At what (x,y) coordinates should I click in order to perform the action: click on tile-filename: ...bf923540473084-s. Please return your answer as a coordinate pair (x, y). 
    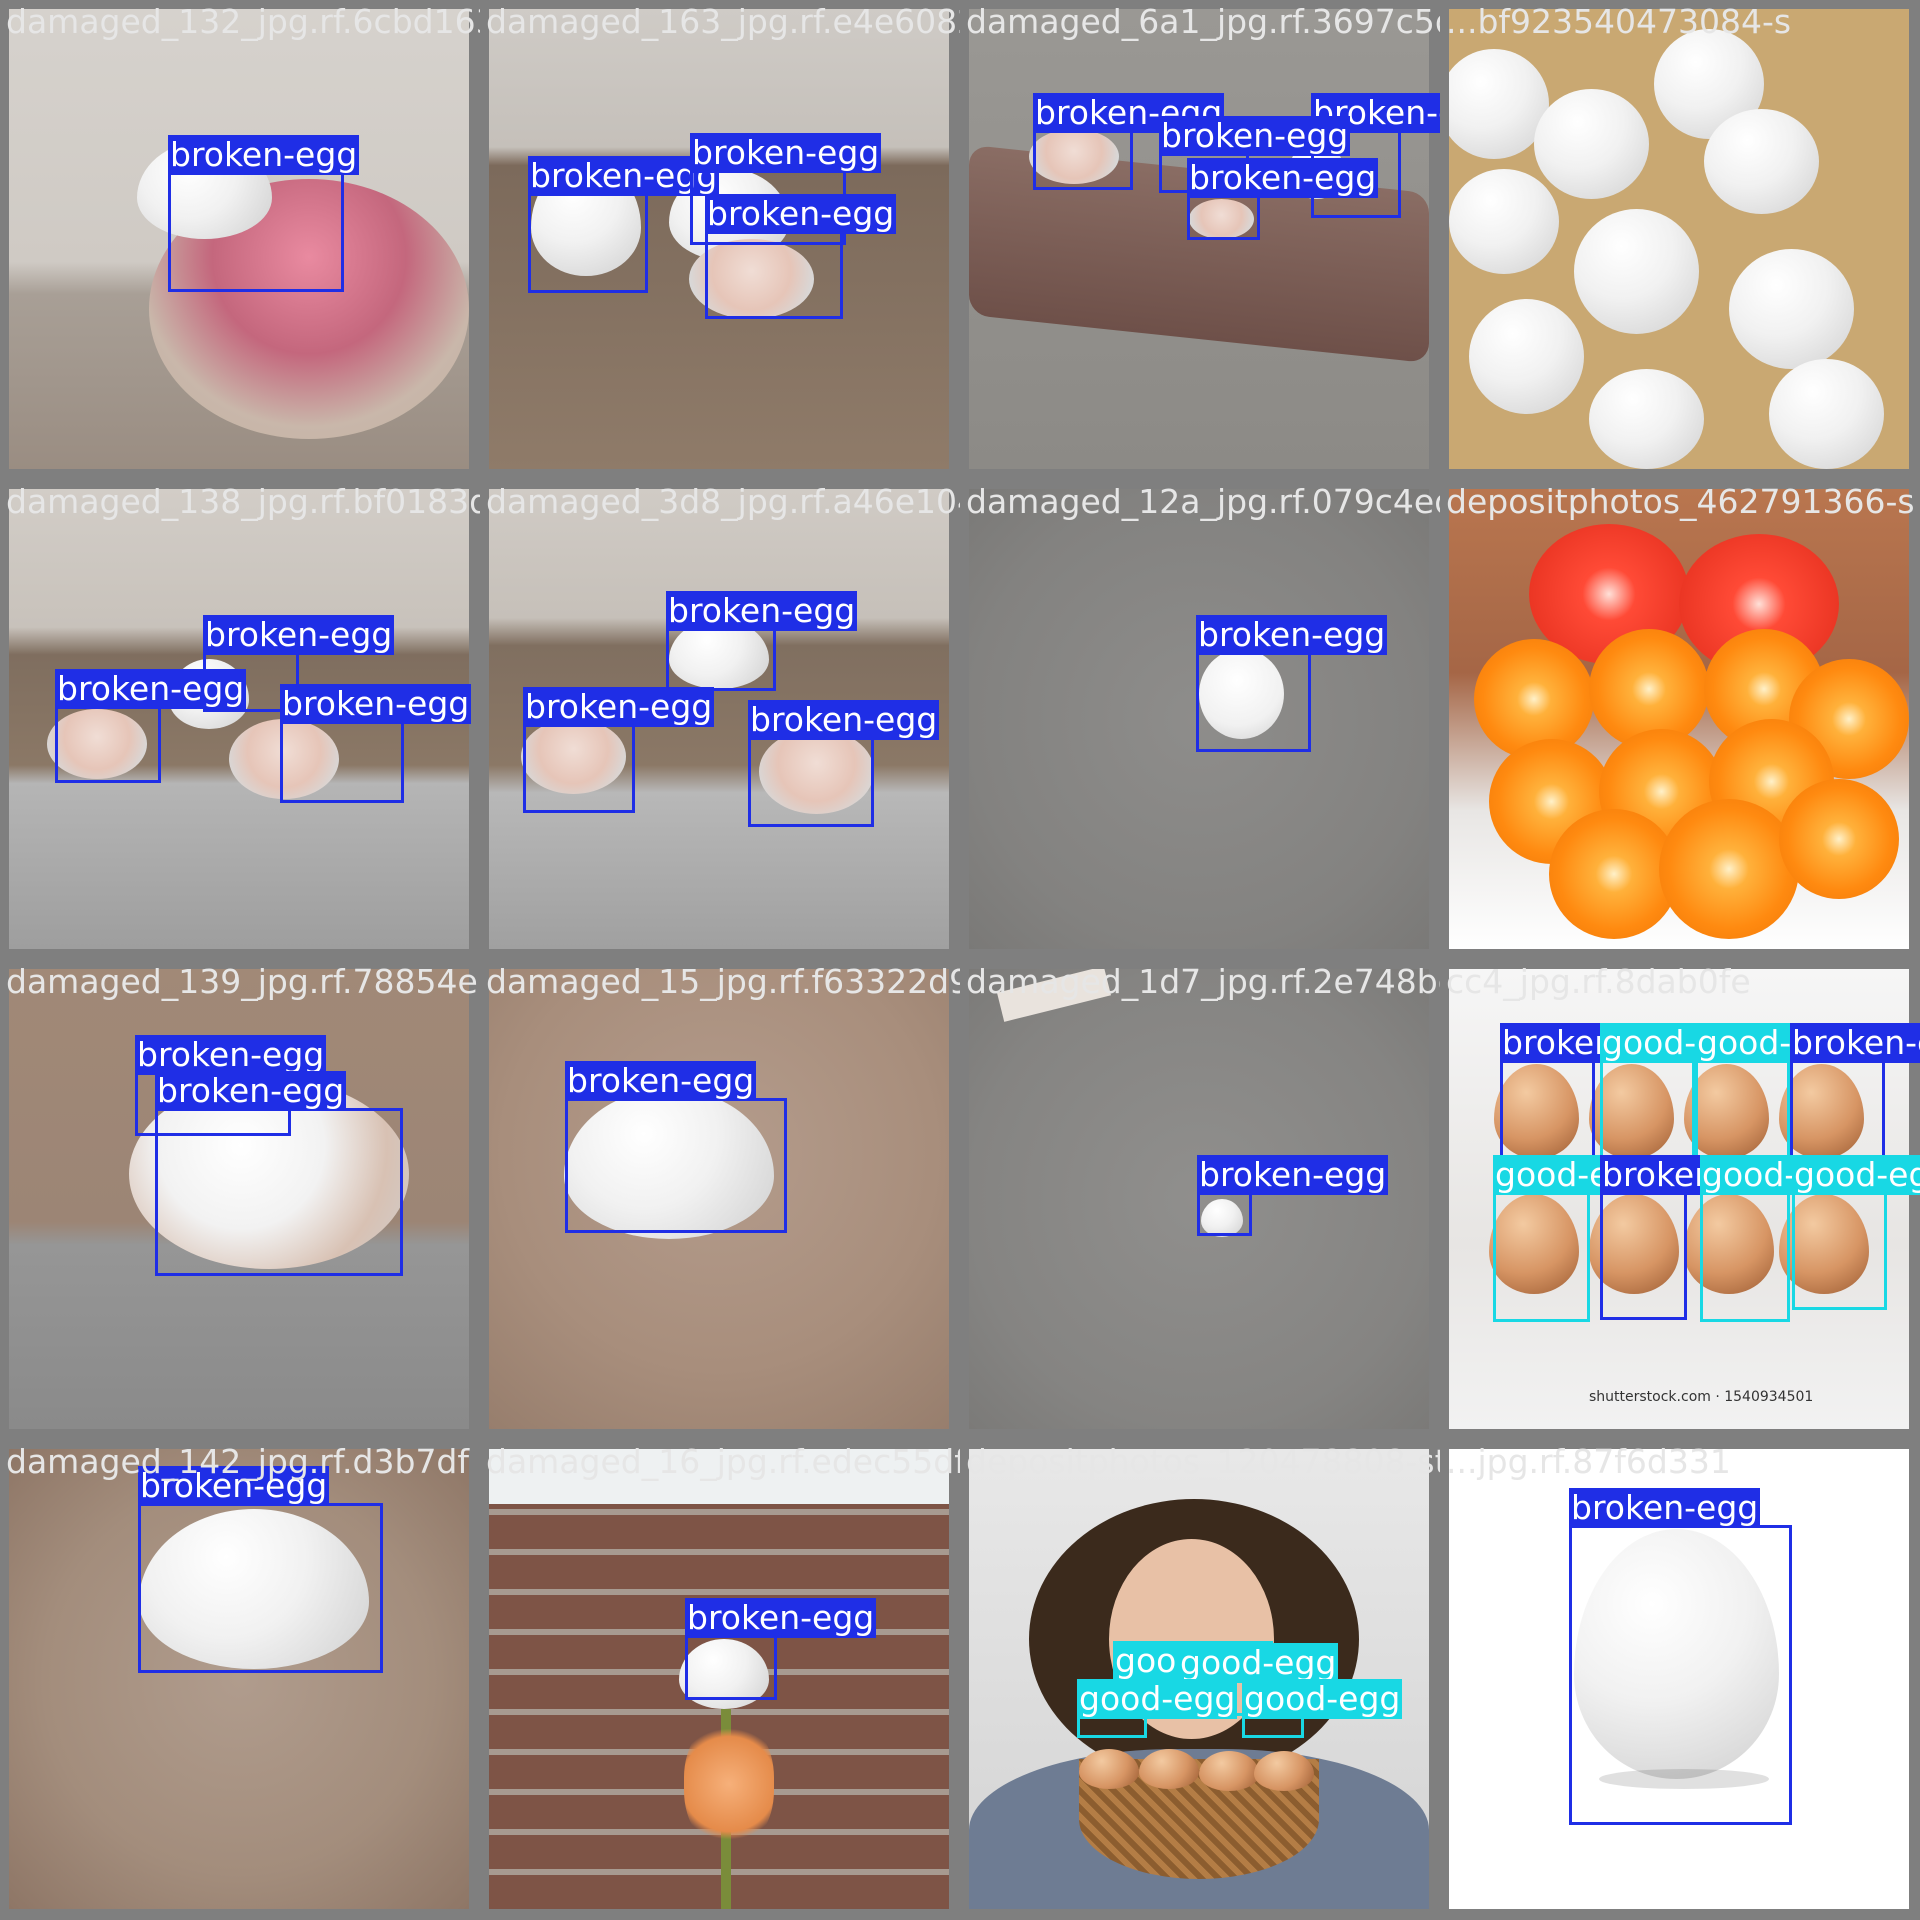
    Looking at the image, I should click on (1619, 21).